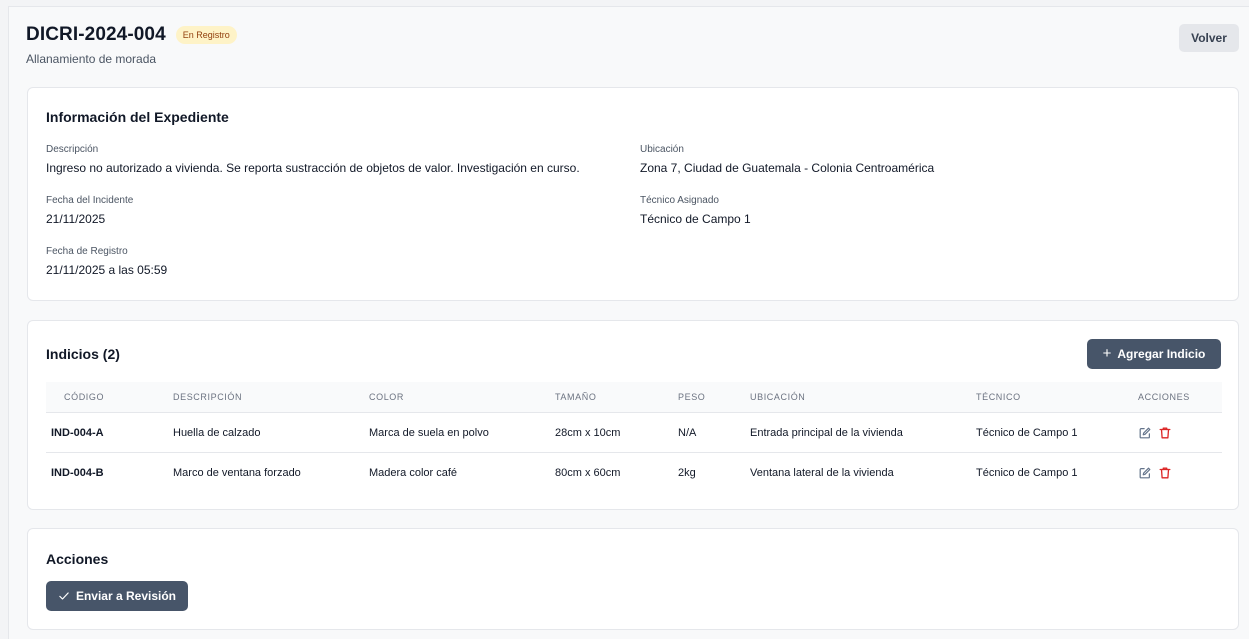 This screenshot has height=639, width=1249. I want to click on info-card-title: Información del Expediente, so click(137, 117).